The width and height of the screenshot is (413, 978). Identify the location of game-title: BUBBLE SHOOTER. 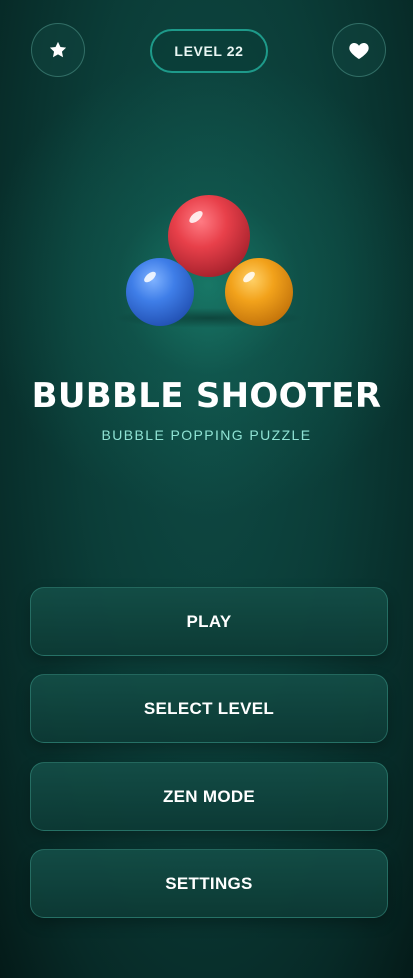
(206, 396).